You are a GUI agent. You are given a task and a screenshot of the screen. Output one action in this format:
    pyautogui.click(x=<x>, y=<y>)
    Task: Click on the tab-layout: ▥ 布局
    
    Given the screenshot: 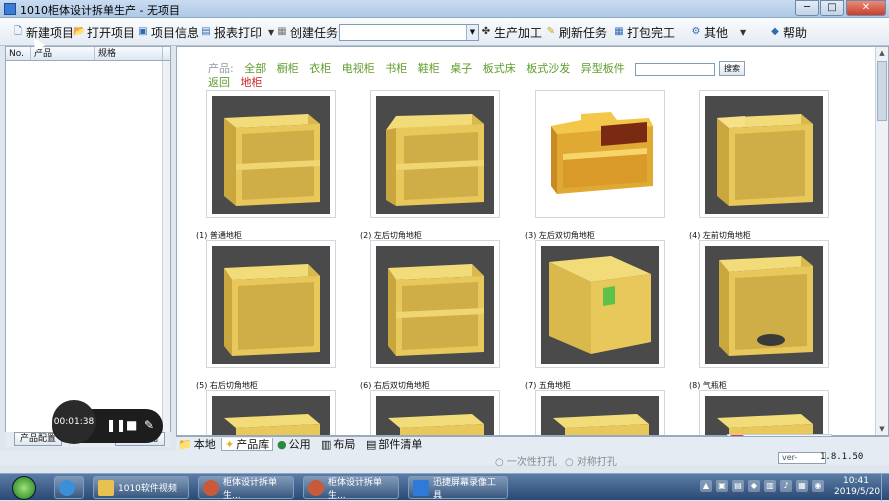 What is the action you would take?
    pyautogui.click(x=338, y=444)
    